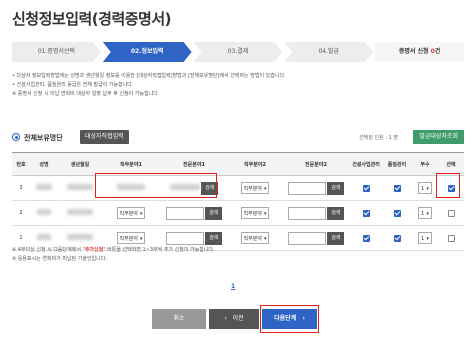 The image size is (474, 350). Describe the element at coordinates (21, 164) in the screenshot. I see `header-no: 번호` at that location.